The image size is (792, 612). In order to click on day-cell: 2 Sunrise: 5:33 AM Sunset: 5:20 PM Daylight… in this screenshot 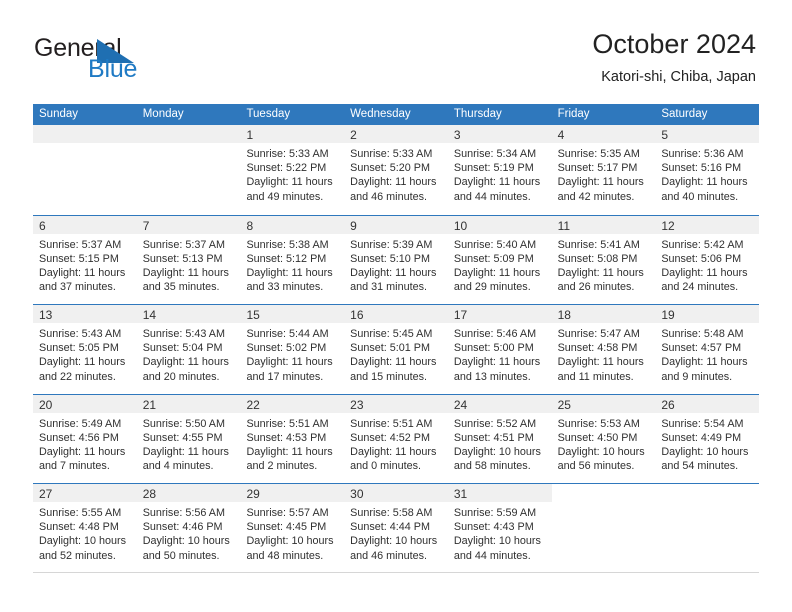, I will do `click(396, 170)`.